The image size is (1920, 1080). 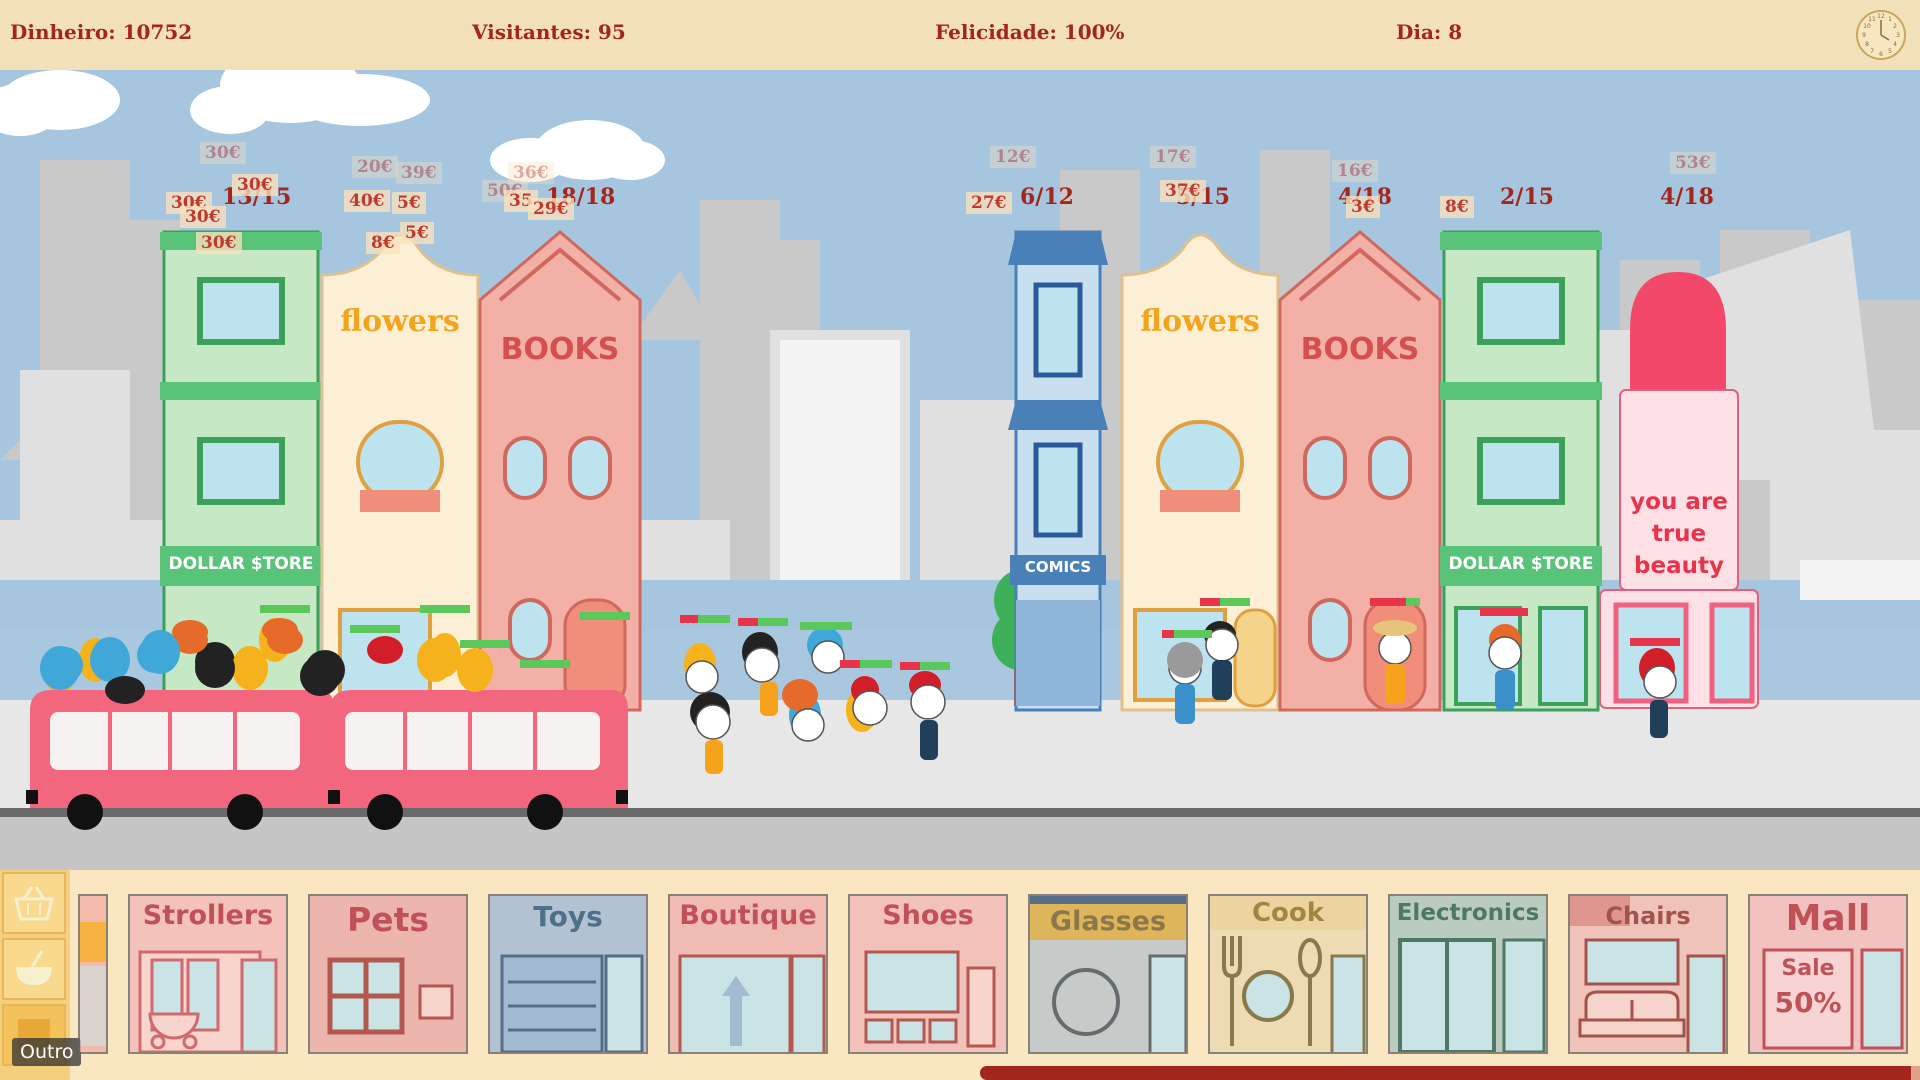 I want to click on bowl-tab, so click(x=34, y=969).